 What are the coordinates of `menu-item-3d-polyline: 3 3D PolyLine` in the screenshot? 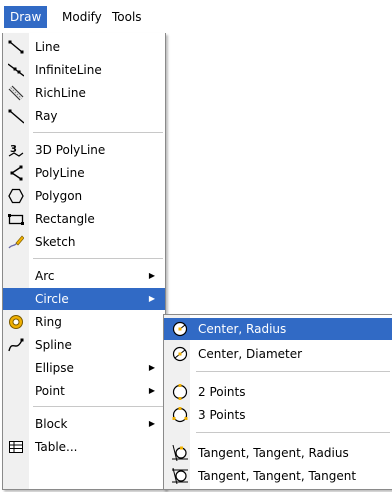 It's located at (84, 150).